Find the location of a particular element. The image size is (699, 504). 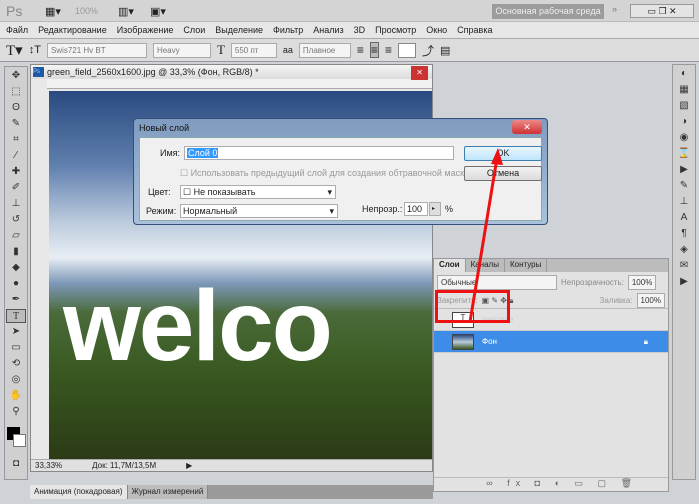

annotation-arrow is located at coordinates (485, 235).